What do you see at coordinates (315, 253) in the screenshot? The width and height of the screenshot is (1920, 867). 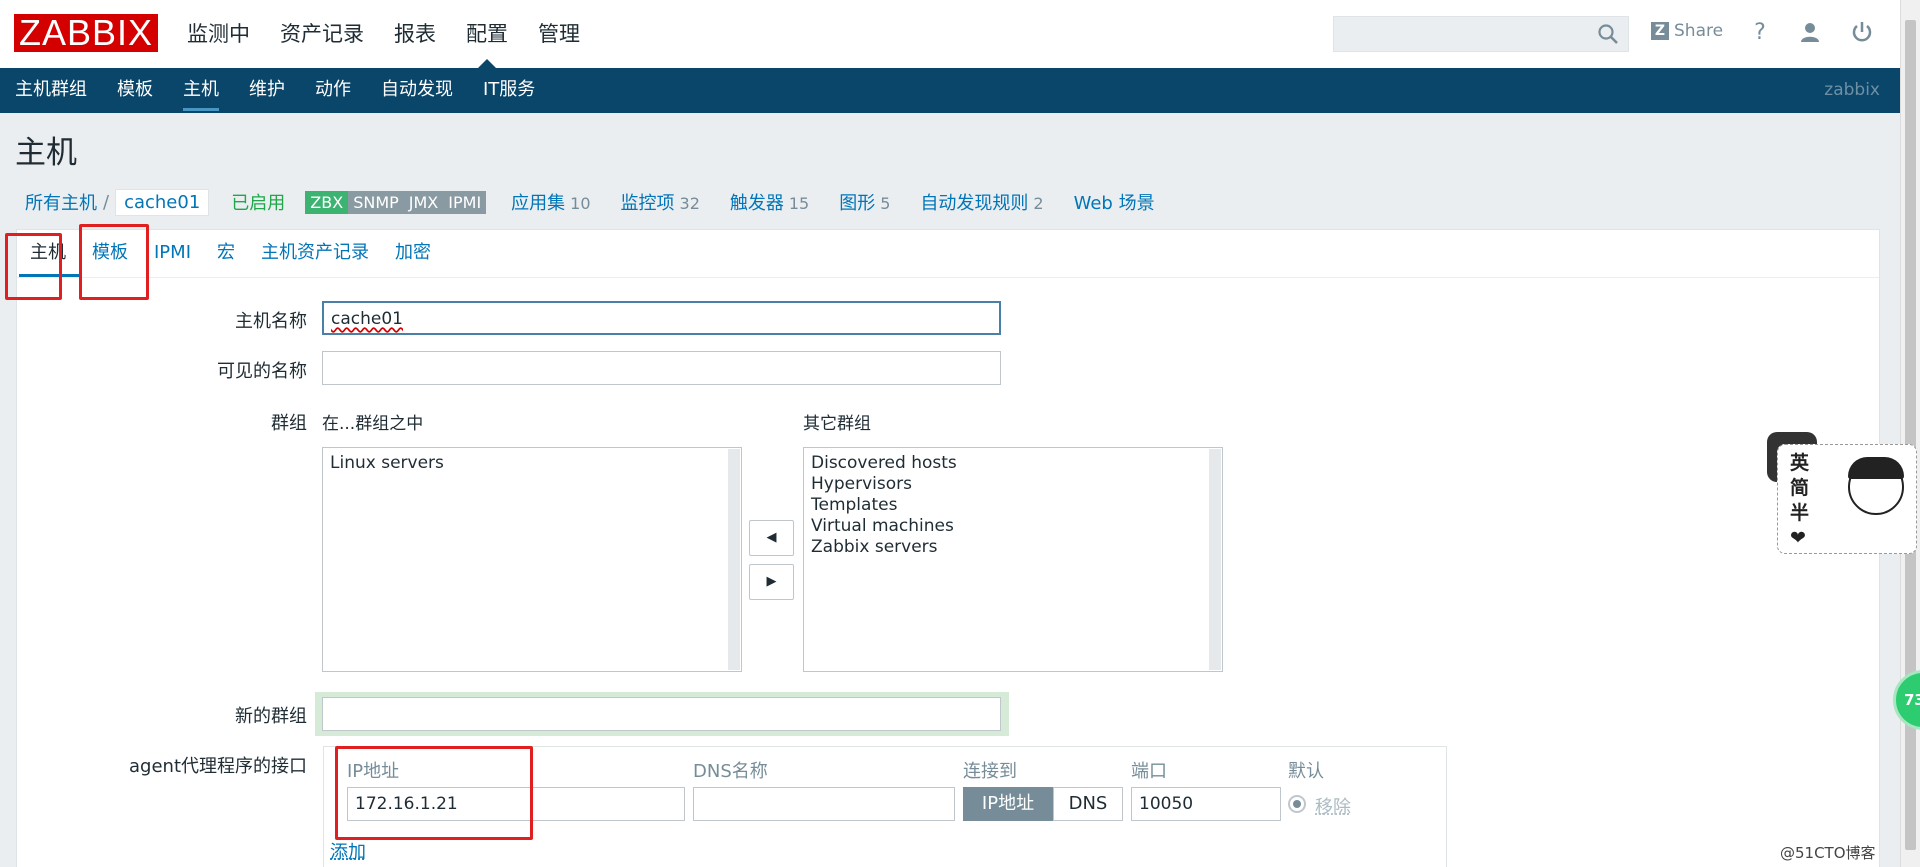 I see `tab-inventory: 主机资产记录` at bounding box center [315, 253].